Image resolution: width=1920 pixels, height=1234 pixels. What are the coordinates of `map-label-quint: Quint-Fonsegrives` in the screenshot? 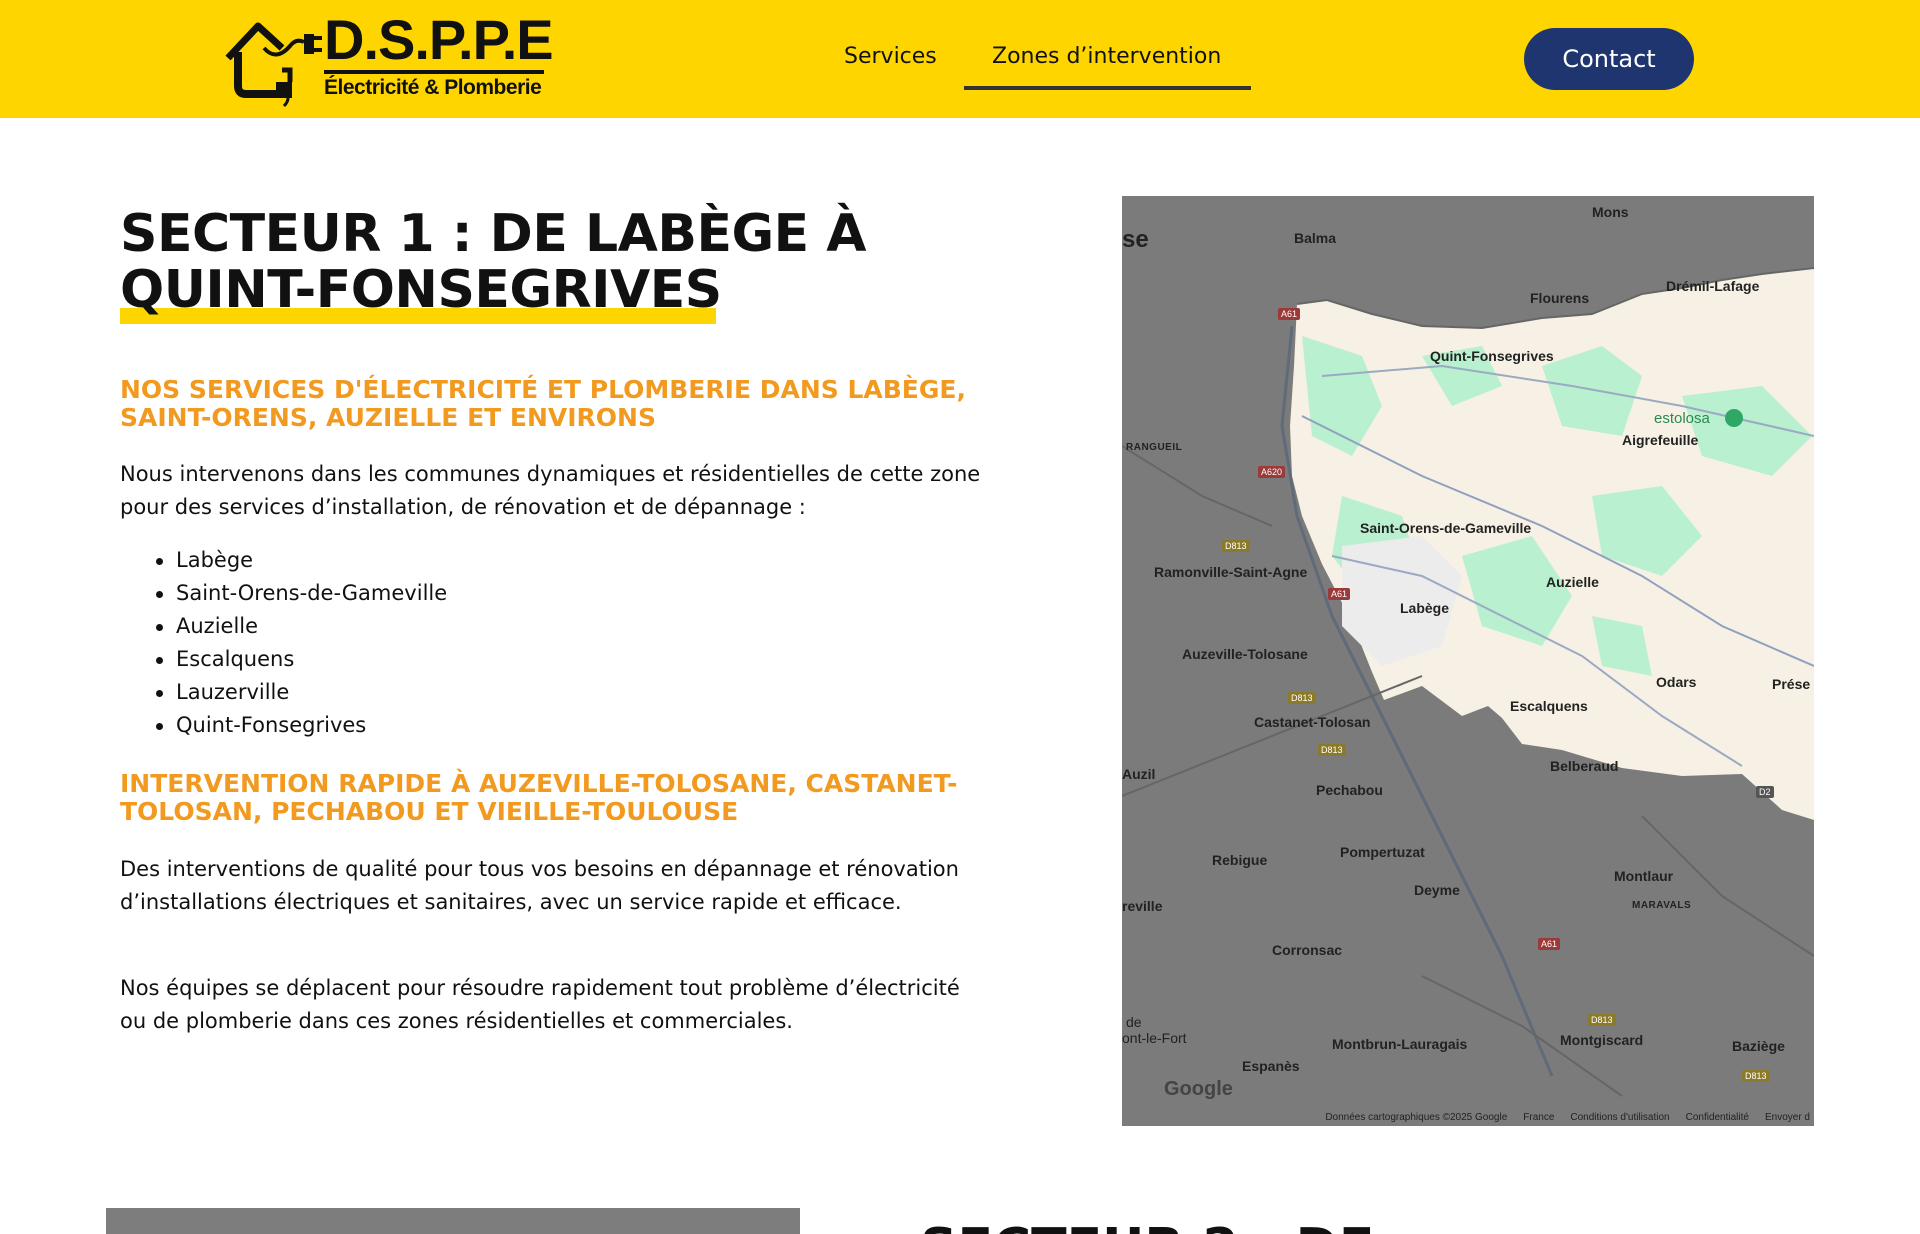 It's located at (1492, 356).